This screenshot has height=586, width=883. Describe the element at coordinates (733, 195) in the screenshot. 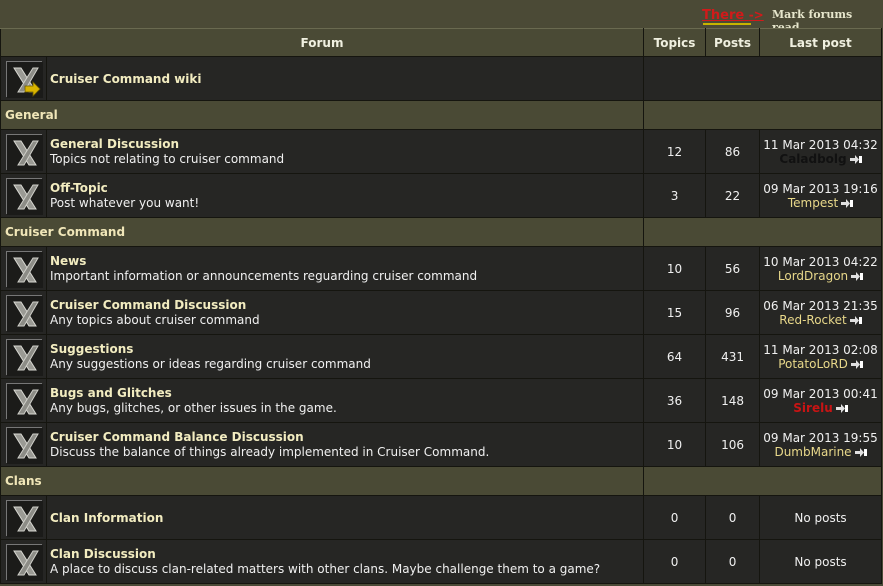

I see `post-count: 22` at that location.